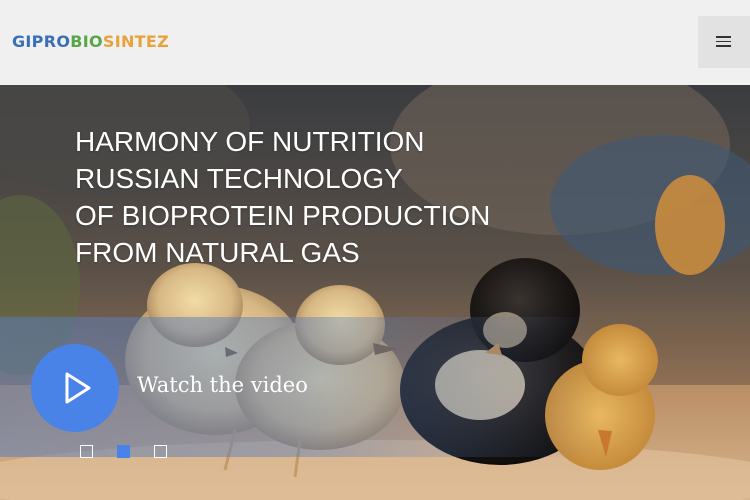 The height and width of the screenshot is (500, 750). What do you see at coordinates (41, 41) in the screenshot?
I see `logo-part-gipro: GIPRO` at bounding box center [41, 41].